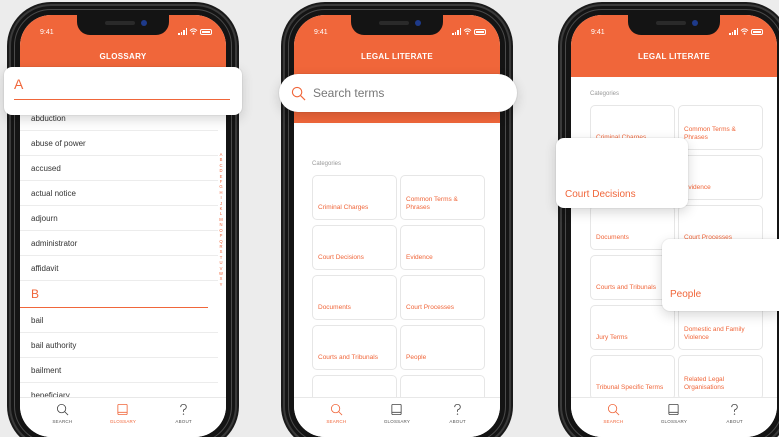 The image size is (779, 437). I want to click on section-letter-a: A, so click(19, 84).